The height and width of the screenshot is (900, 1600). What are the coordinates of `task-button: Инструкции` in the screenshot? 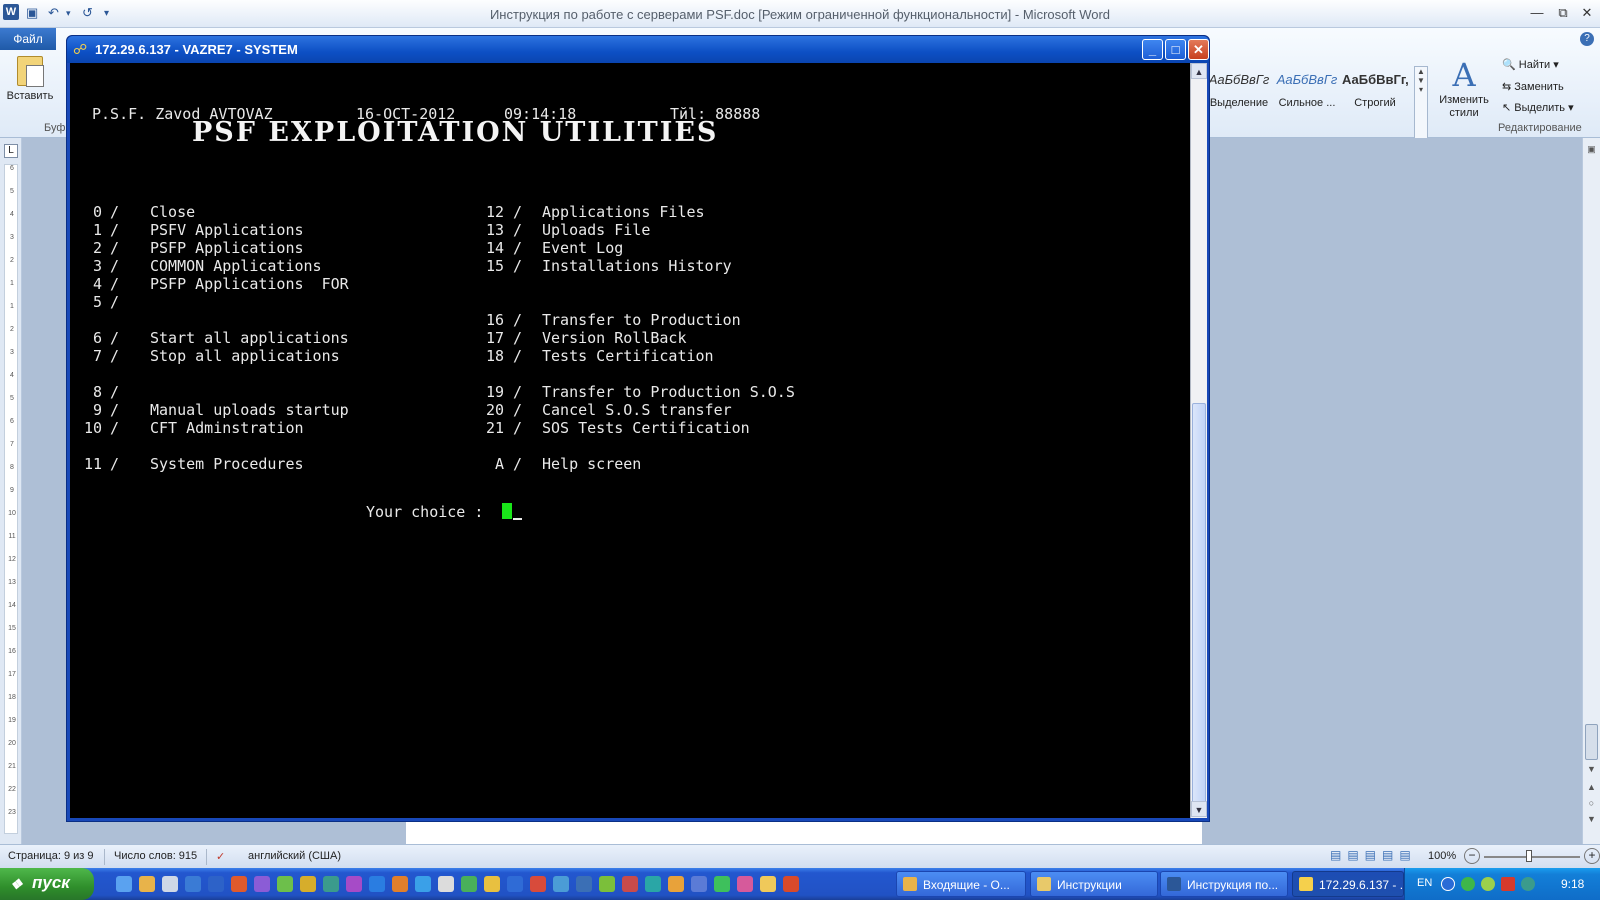 It's located at (1094, 884).